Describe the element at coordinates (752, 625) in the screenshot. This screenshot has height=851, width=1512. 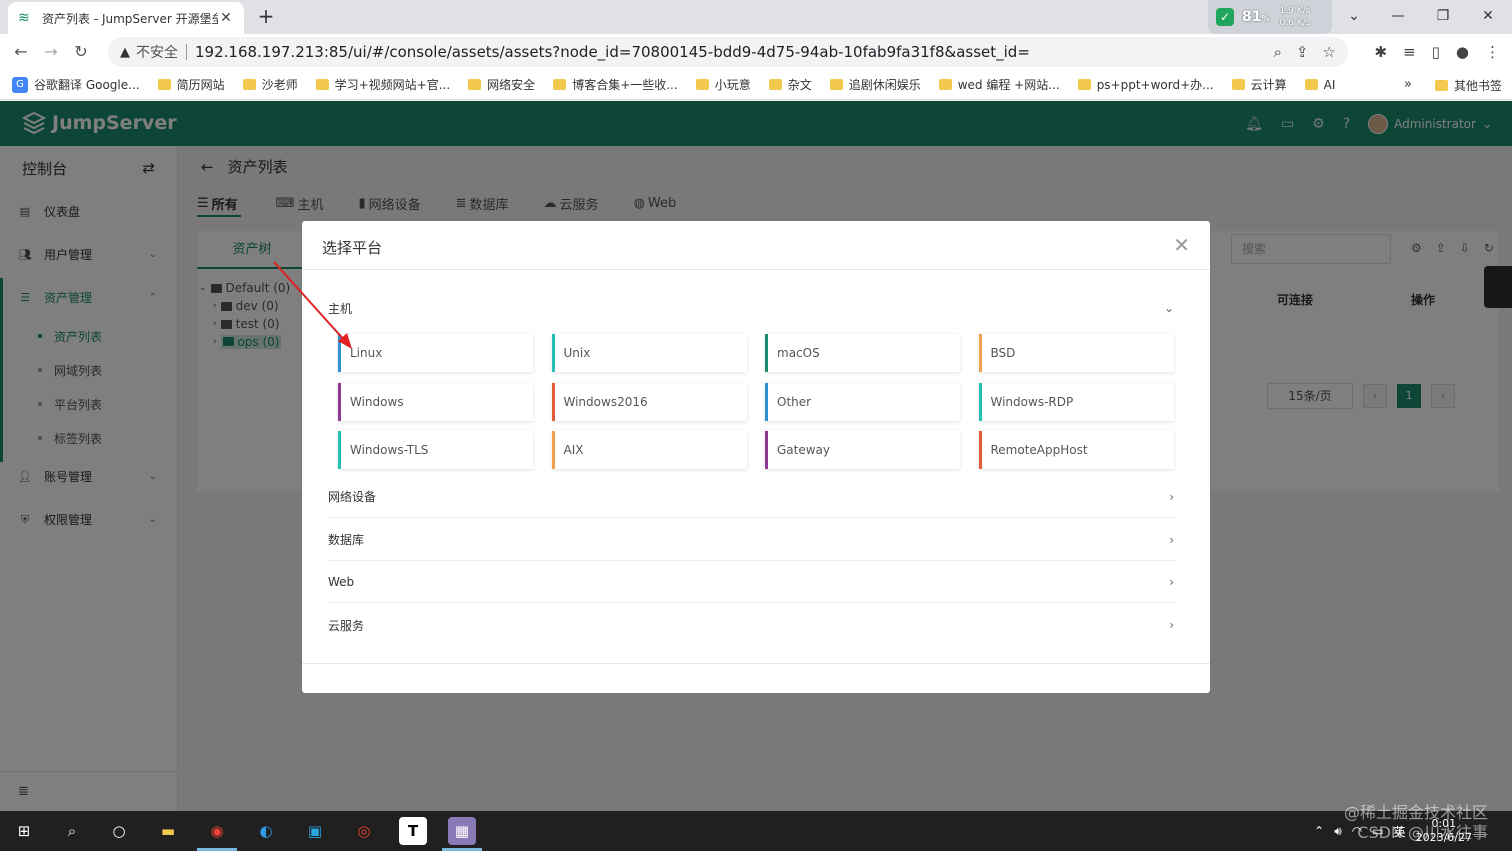
I see `category-cloud: 云服务 ›` at that location.